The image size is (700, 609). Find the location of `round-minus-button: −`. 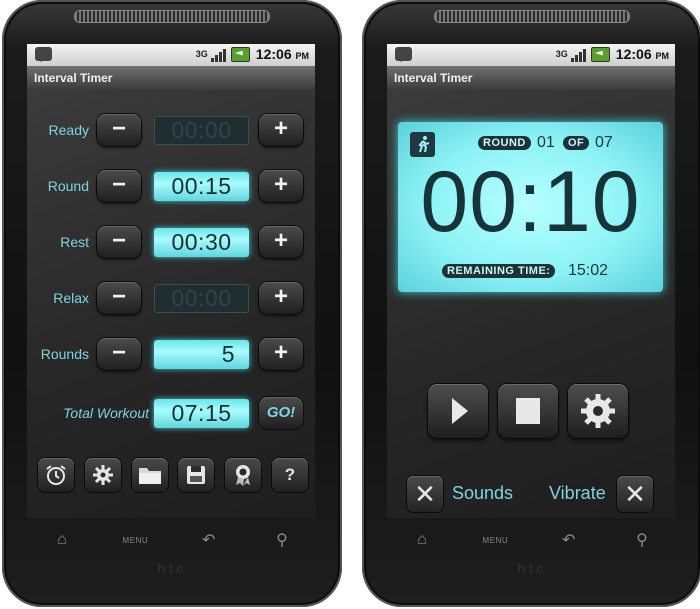

round-minus-button: − is located at coordinates (119, 186).